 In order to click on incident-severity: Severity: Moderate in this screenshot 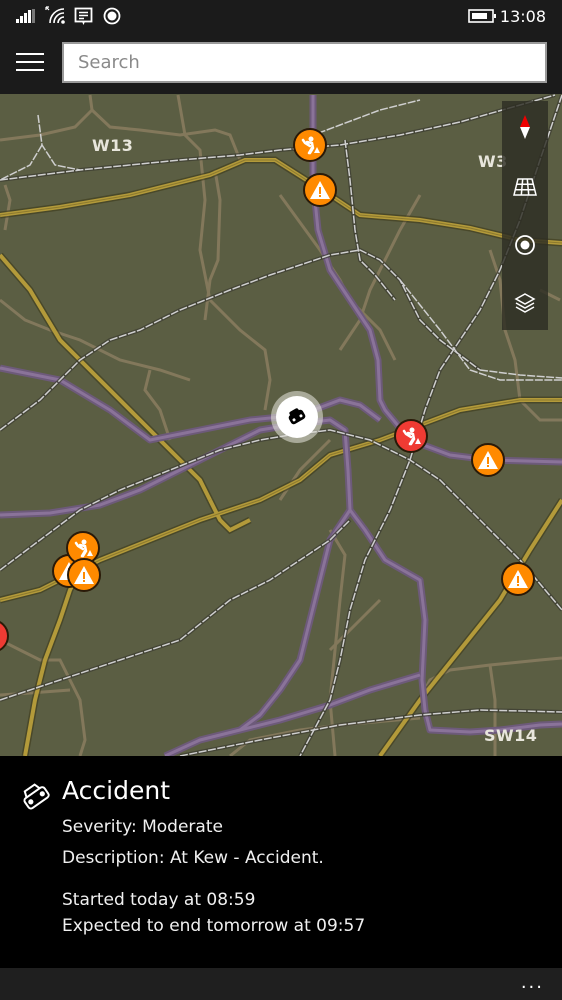, I will do `click(142, 827)`.